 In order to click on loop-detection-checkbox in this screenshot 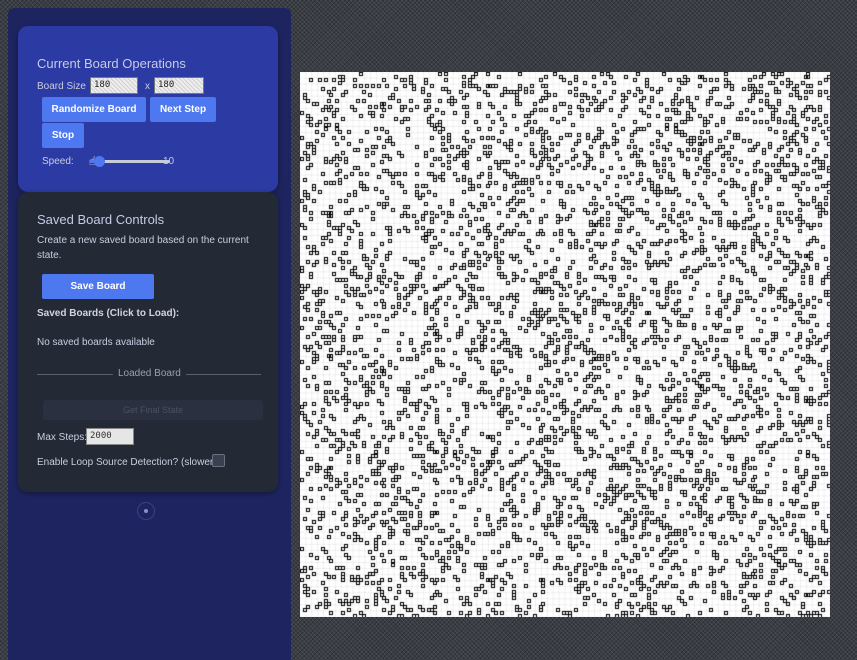, I will do `click(218, 460)`.